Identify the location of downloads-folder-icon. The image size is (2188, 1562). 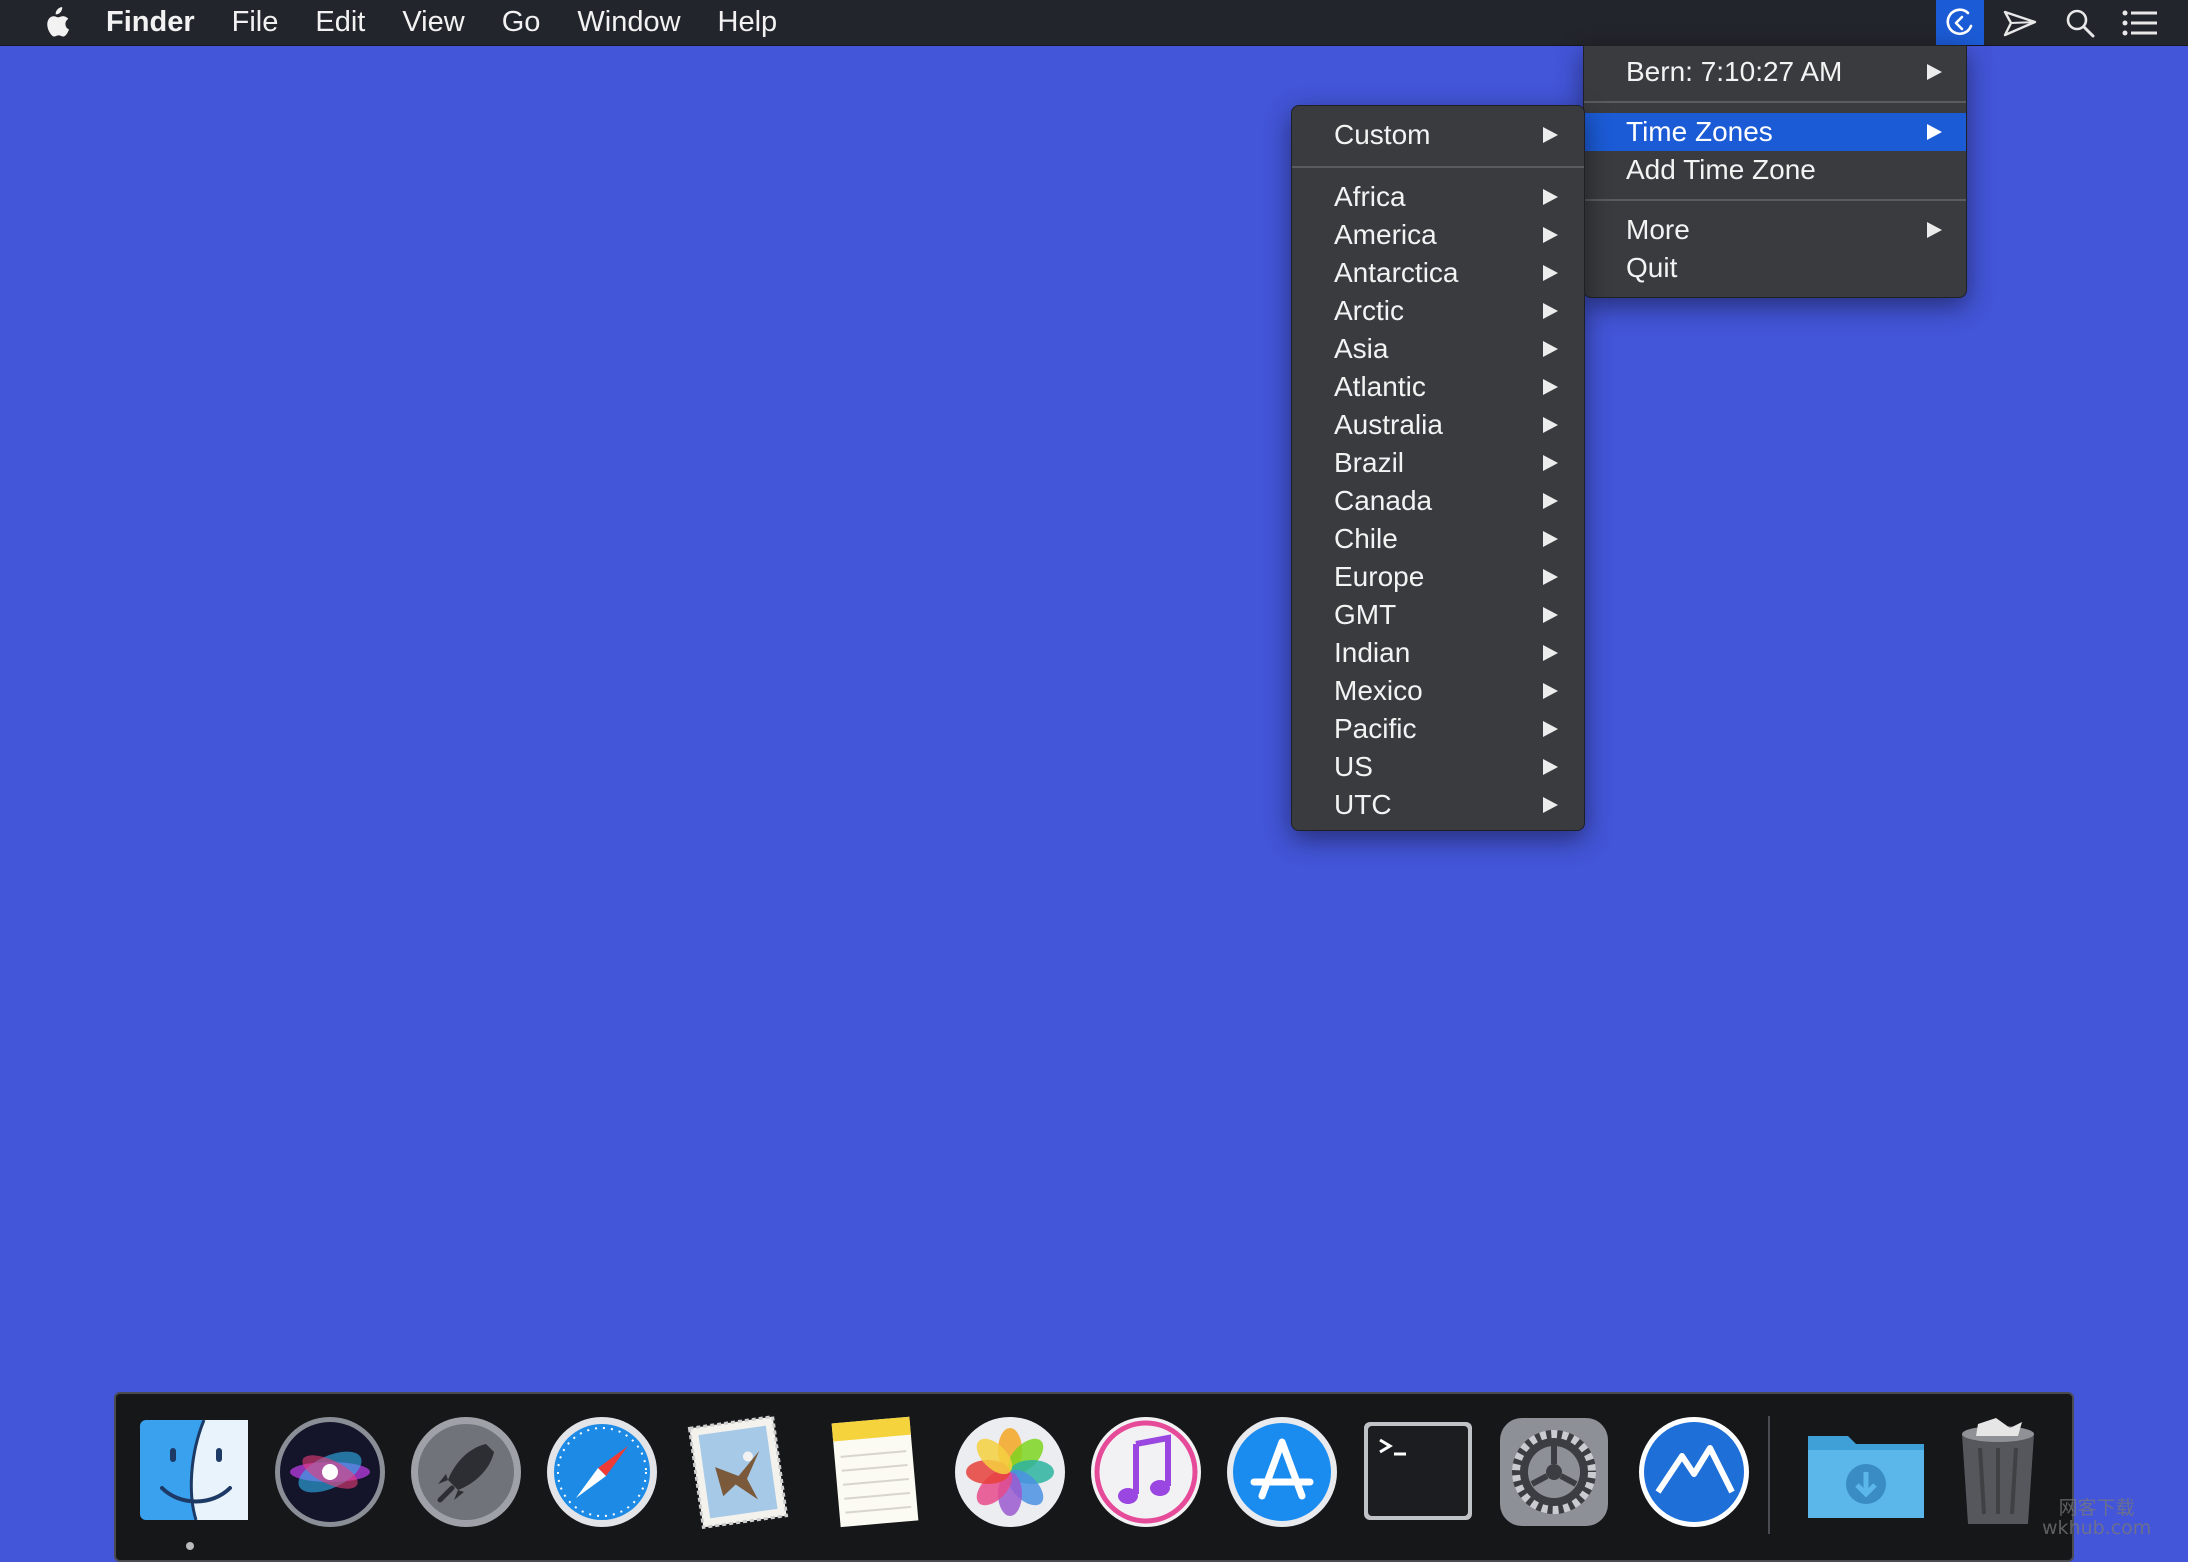
(1866, 1472).